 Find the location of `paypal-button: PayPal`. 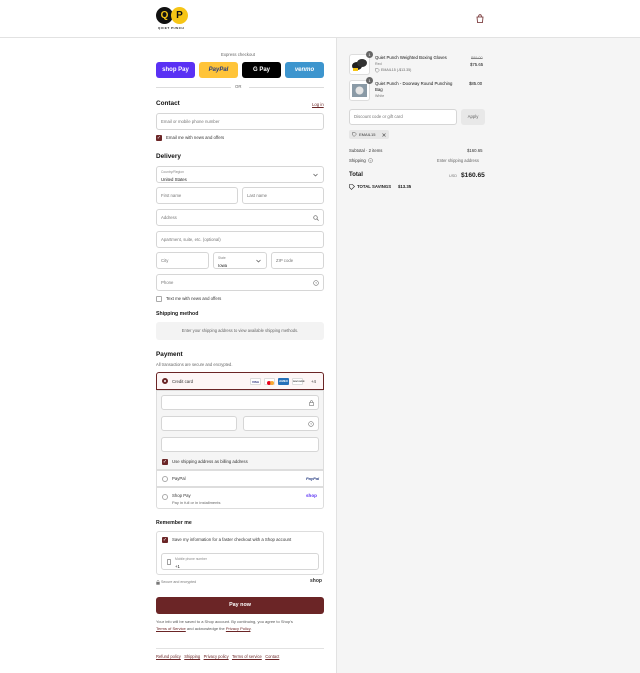

paypal-button: PayPal is located at coordinates (218, 70).